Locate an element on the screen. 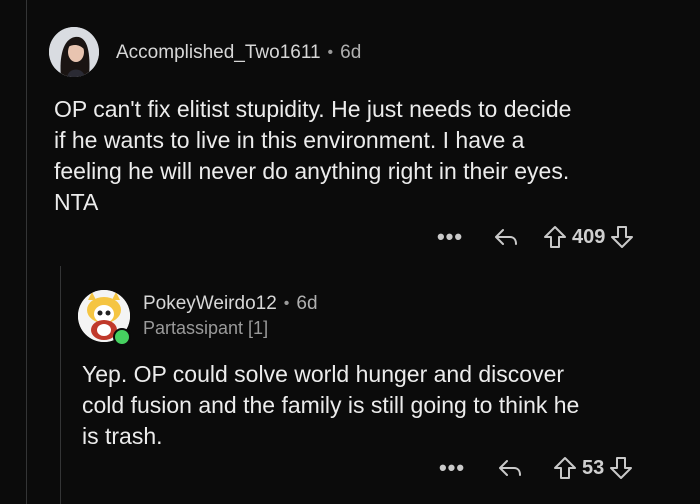 The width and height of the screenshot is (700, 504). user-avatar is located at coordinates (74, 52).